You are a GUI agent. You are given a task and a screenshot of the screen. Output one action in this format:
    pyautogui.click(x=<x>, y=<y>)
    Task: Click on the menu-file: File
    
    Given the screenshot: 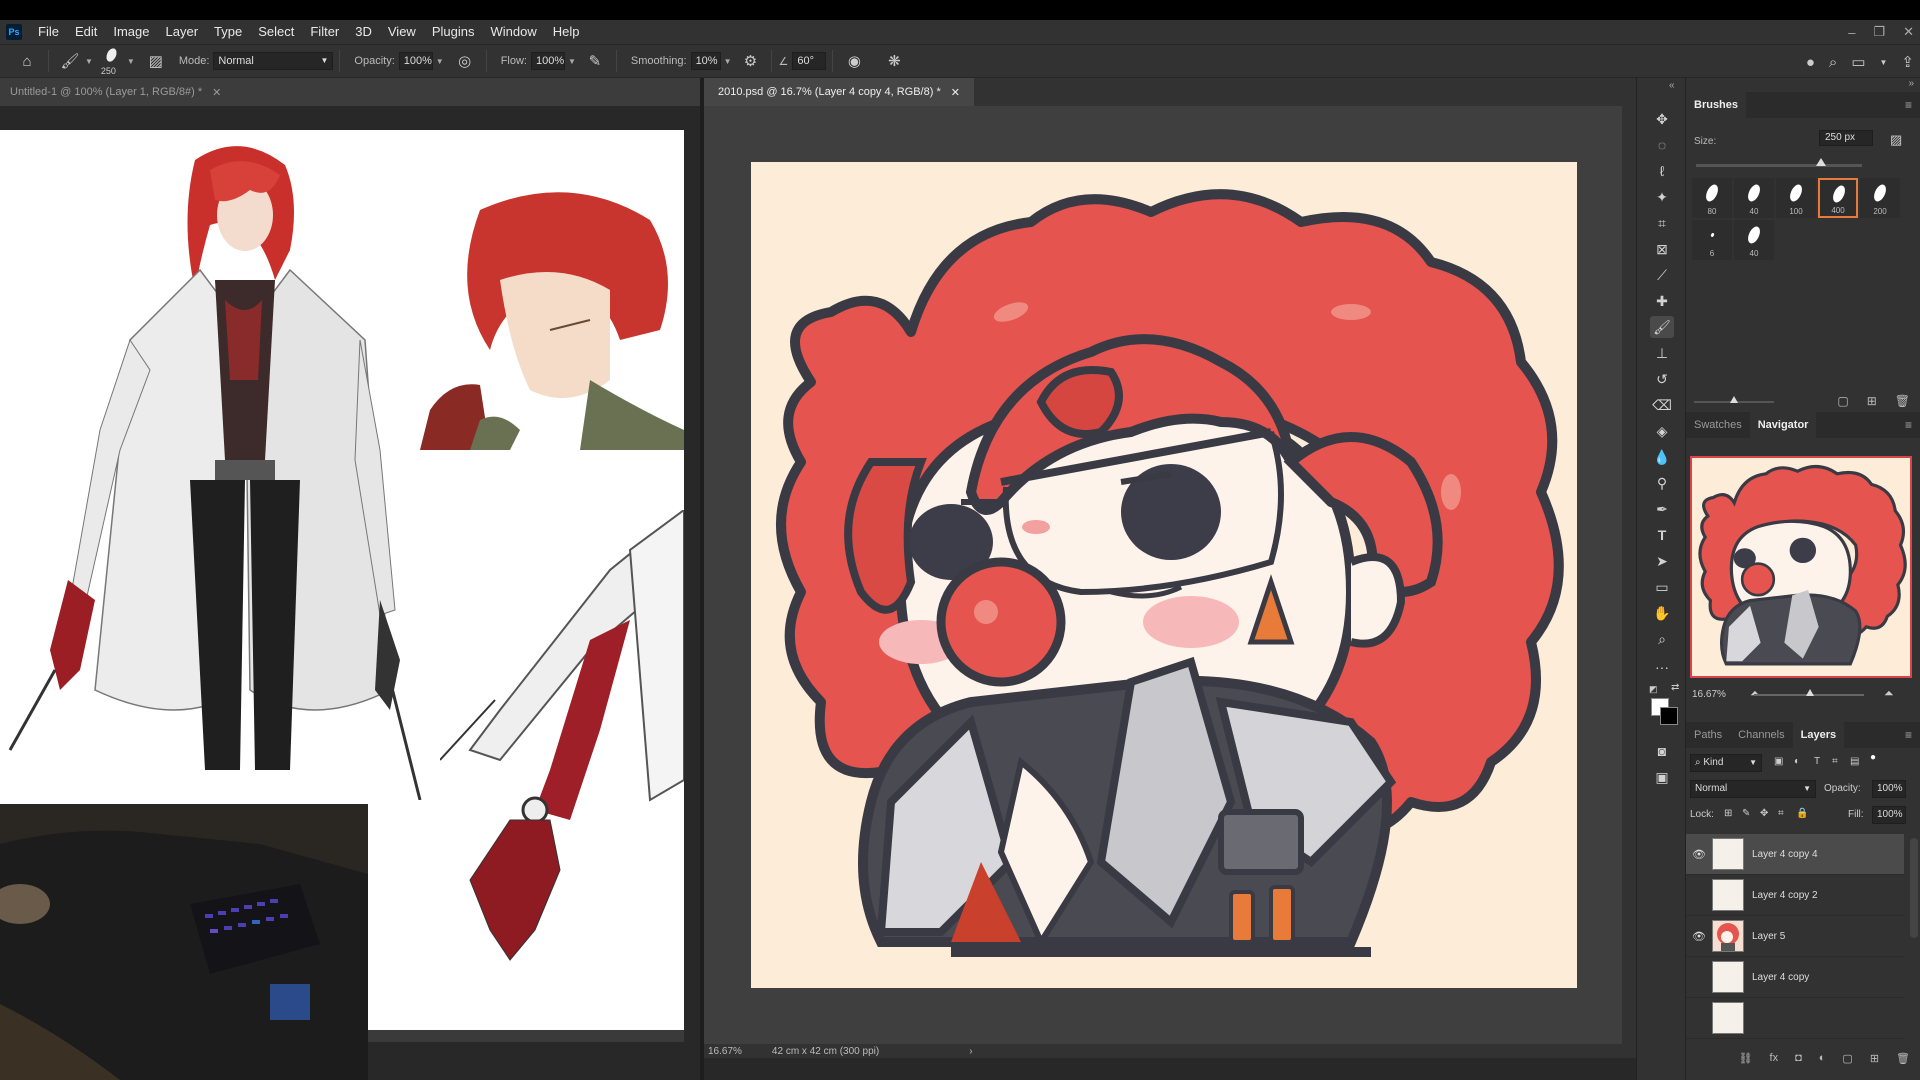 What is the action you would take?
    pyautogui.click(x=48, y=32)
    